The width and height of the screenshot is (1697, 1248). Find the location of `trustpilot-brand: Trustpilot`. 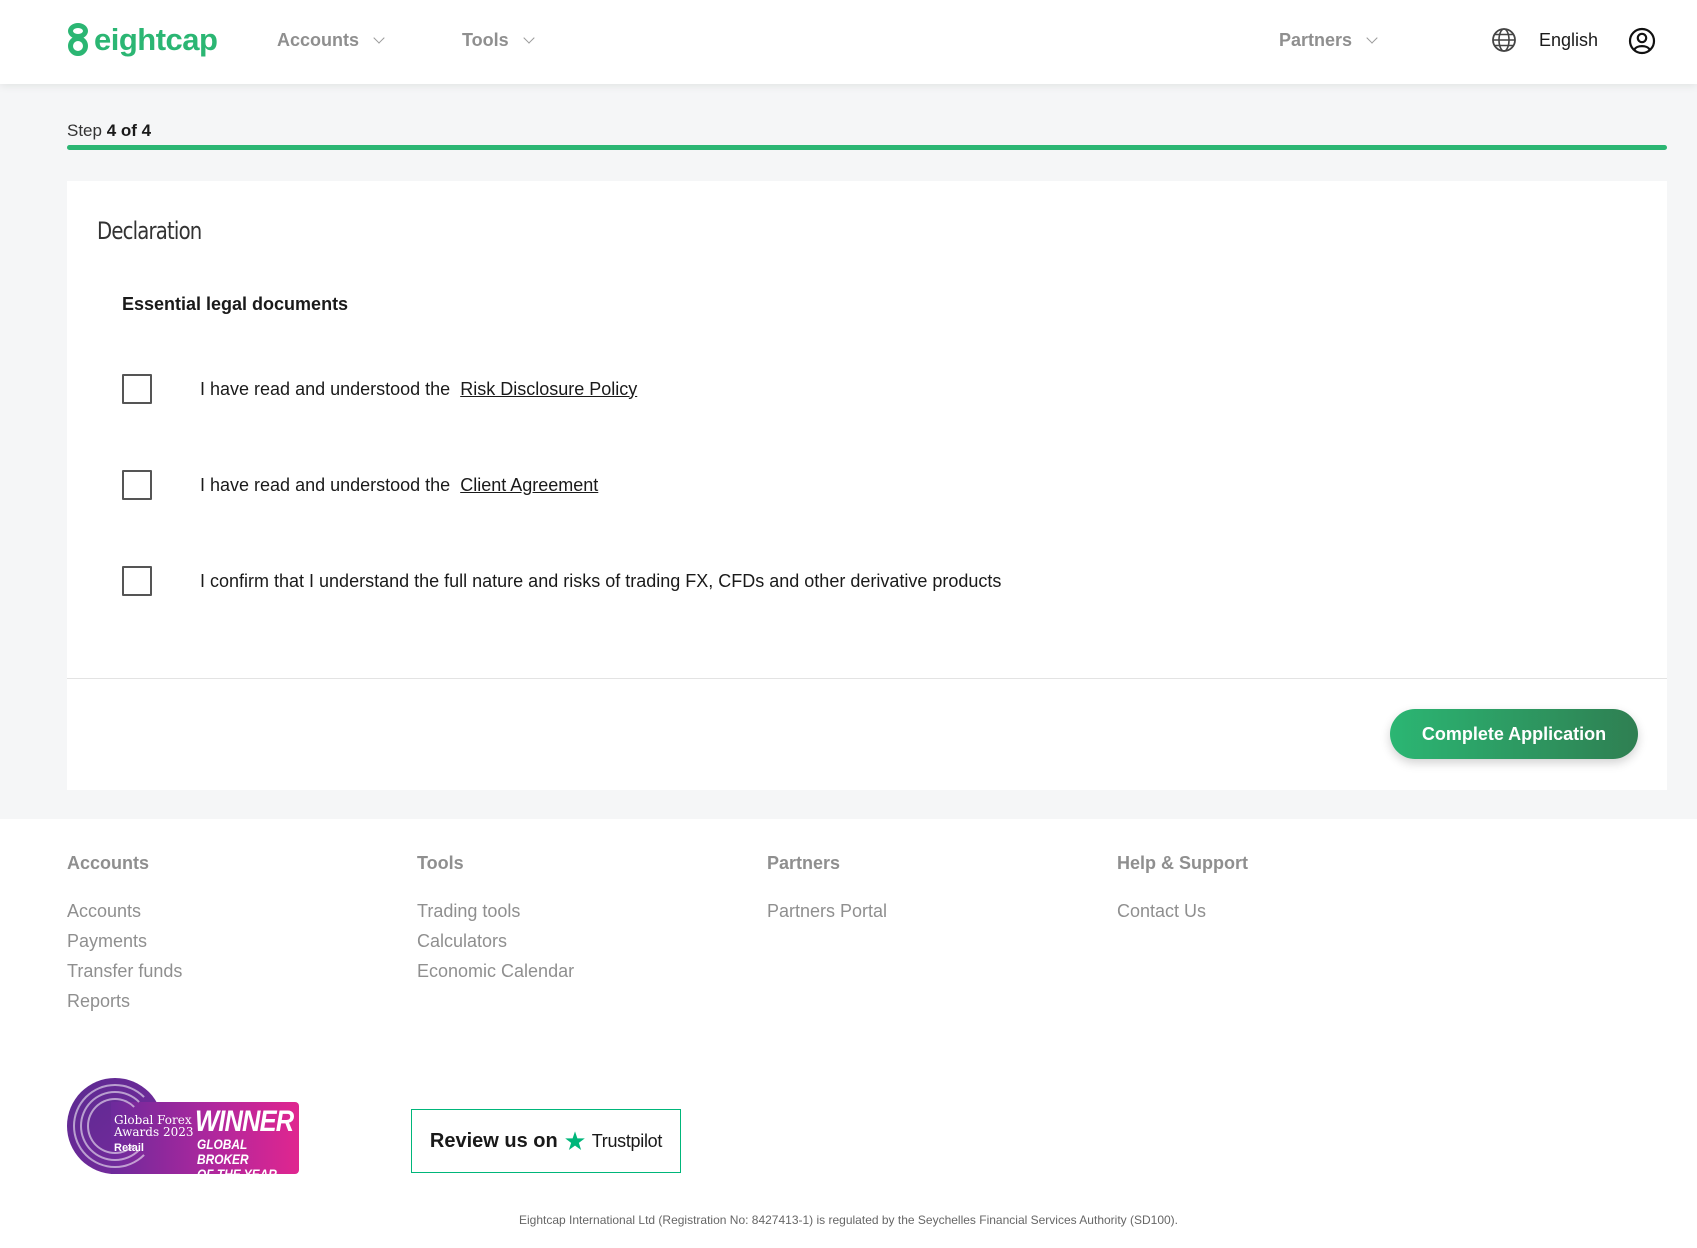

trustpilot-brand: Trustpilot is located at coordinates (627, 1140).